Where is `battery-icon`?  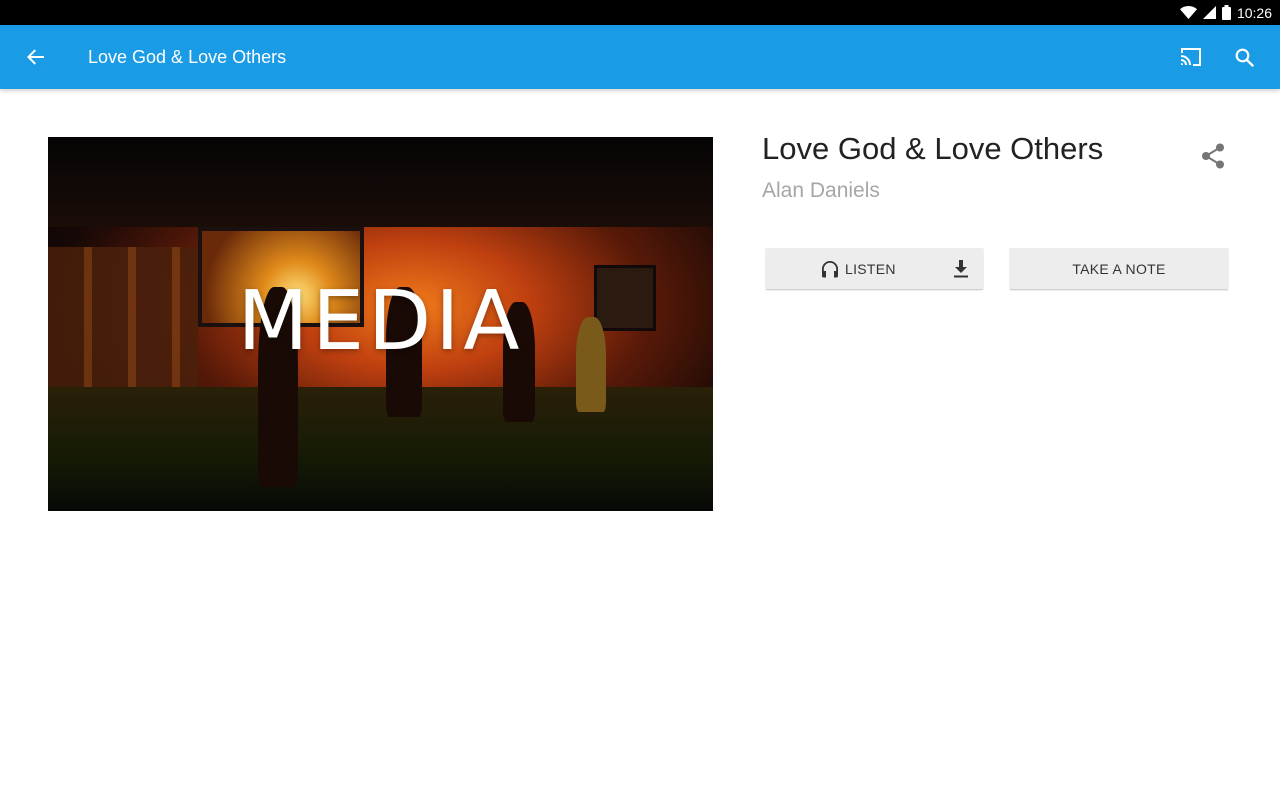
battery-icon is located at coordinates (1226, 12).